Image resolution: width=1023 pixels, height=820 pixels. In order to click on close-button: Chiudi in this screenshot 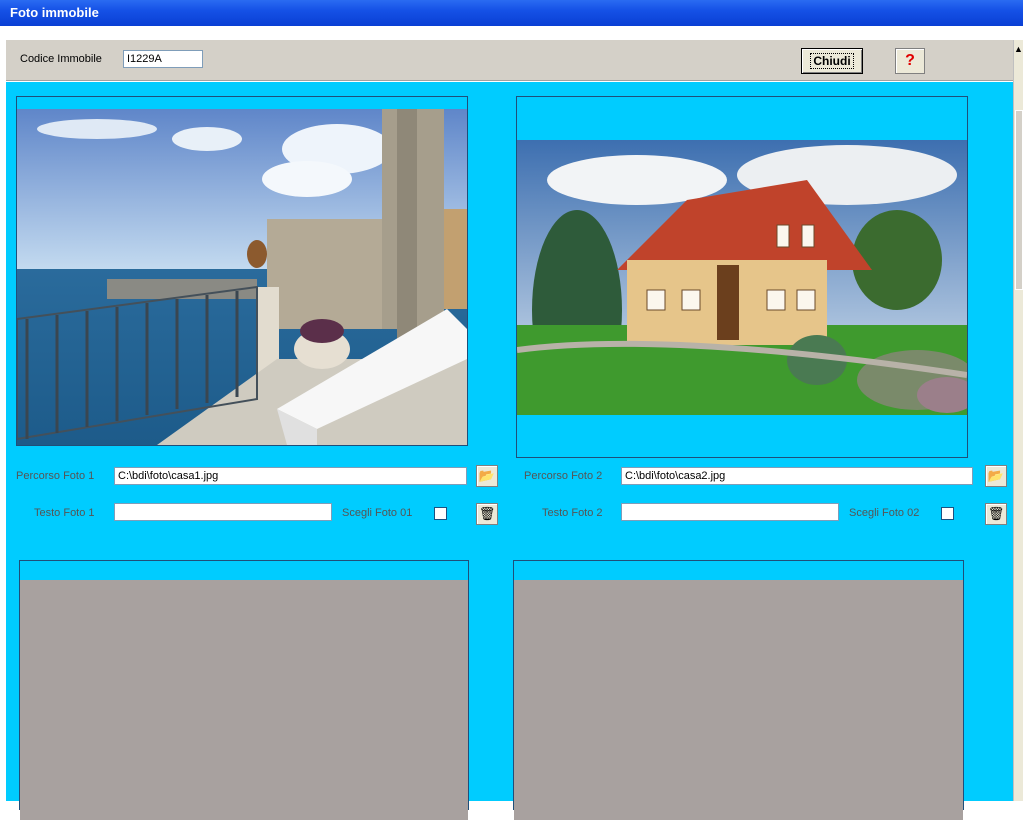, I will do `click(832, 61)`.